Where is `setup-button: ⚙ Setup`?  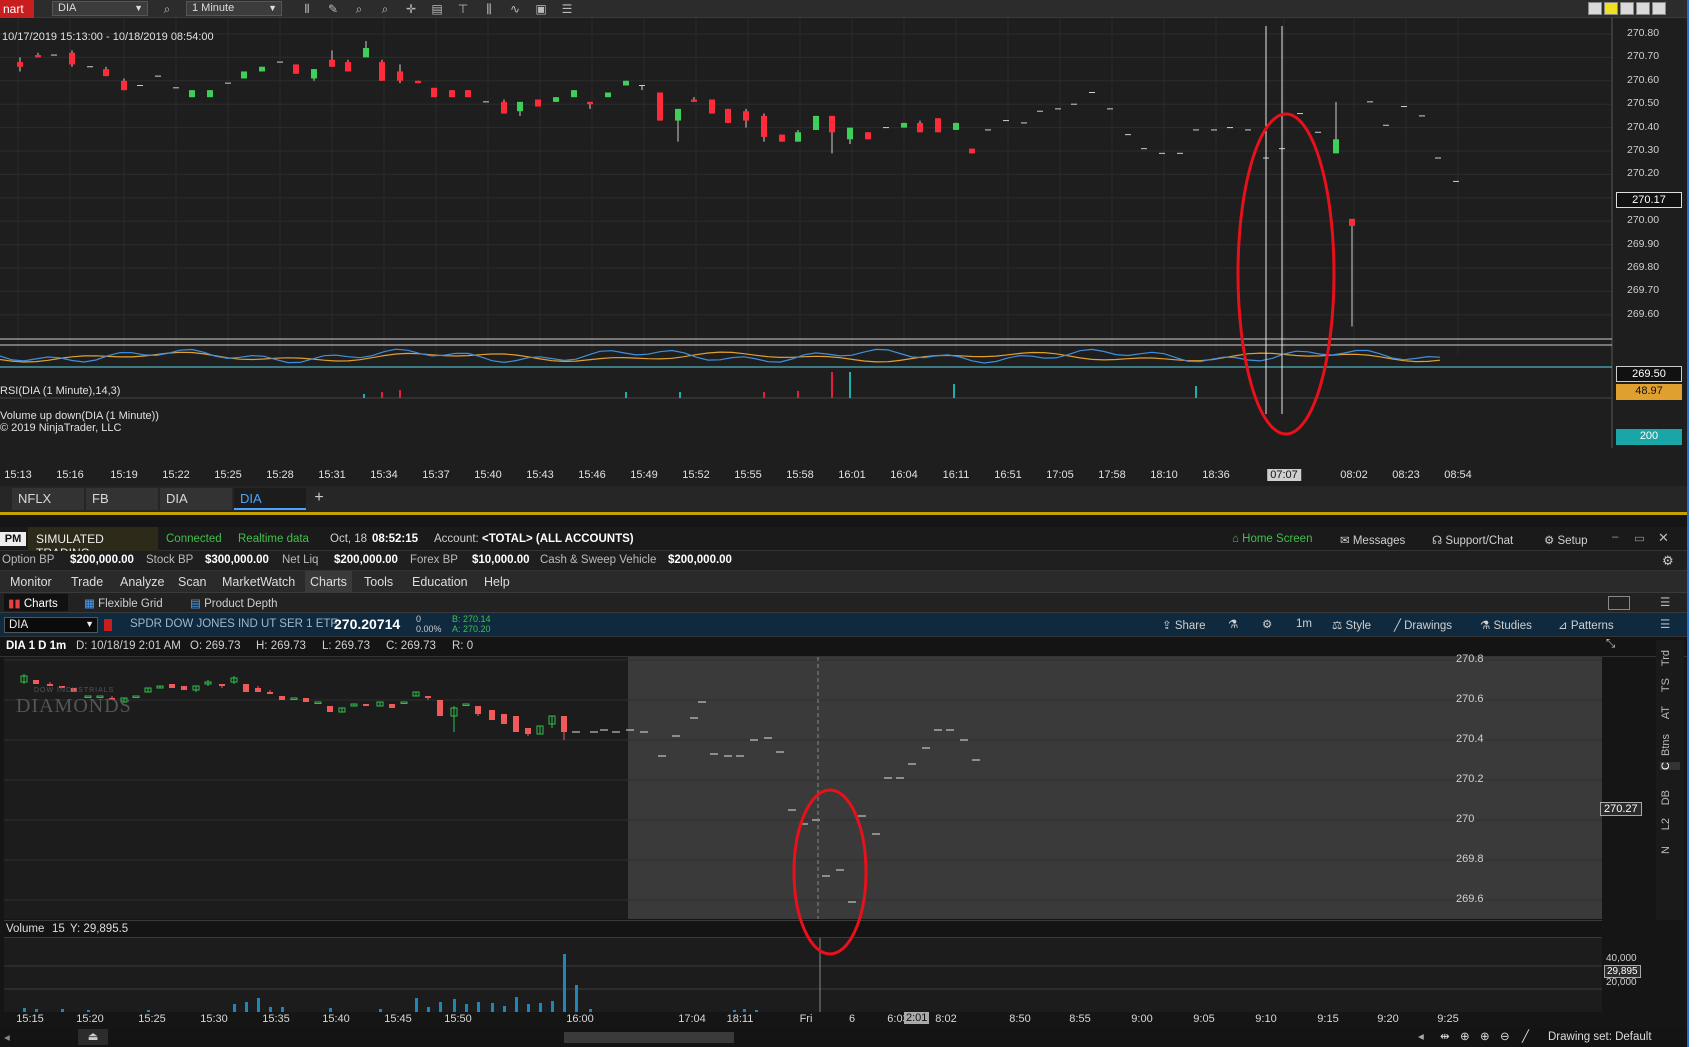
setup-button: ⚙ Setup is located at coordinates (1566, 540).